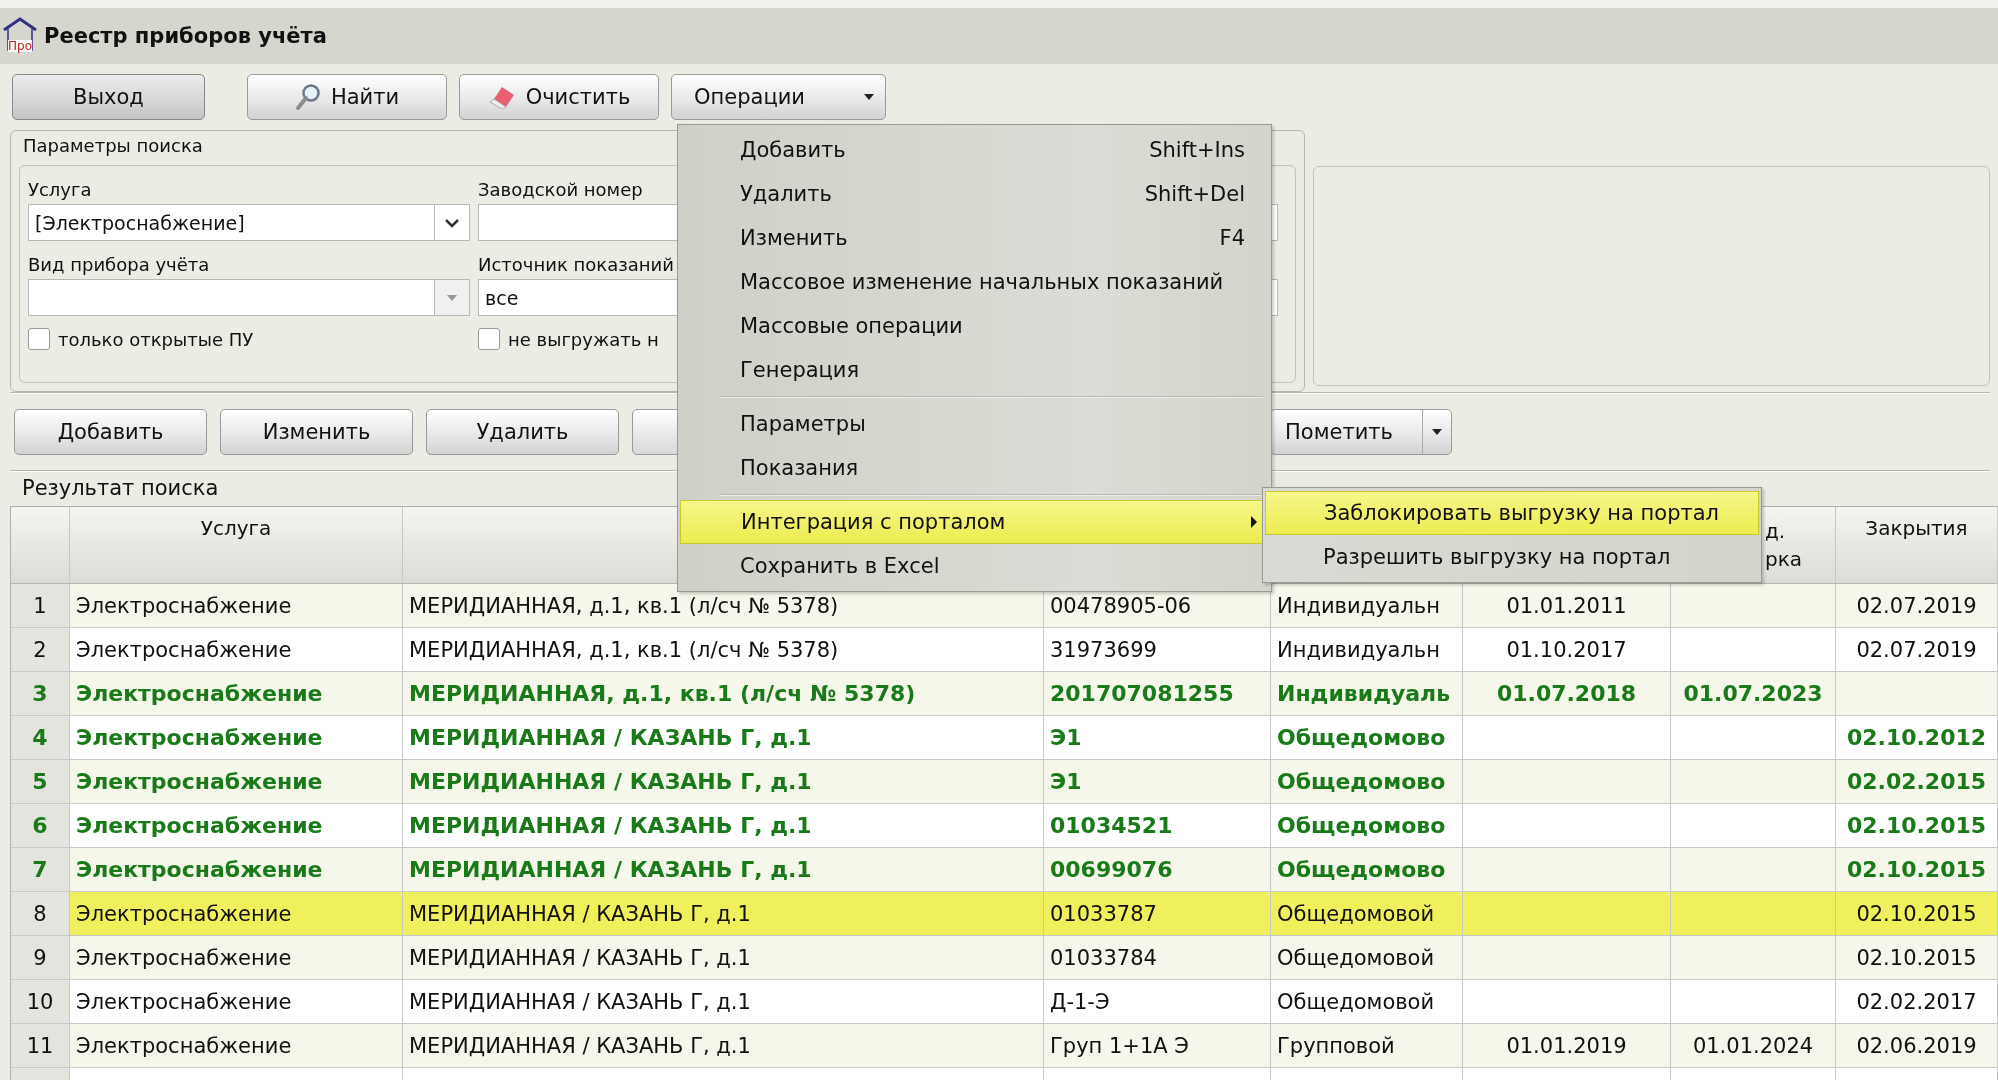 This screenshot has height=1080, width=1998. What do you see at coordinates (40, 694) in the screenshot?
I see `row-number: 3` at bounding box center [40, 694].